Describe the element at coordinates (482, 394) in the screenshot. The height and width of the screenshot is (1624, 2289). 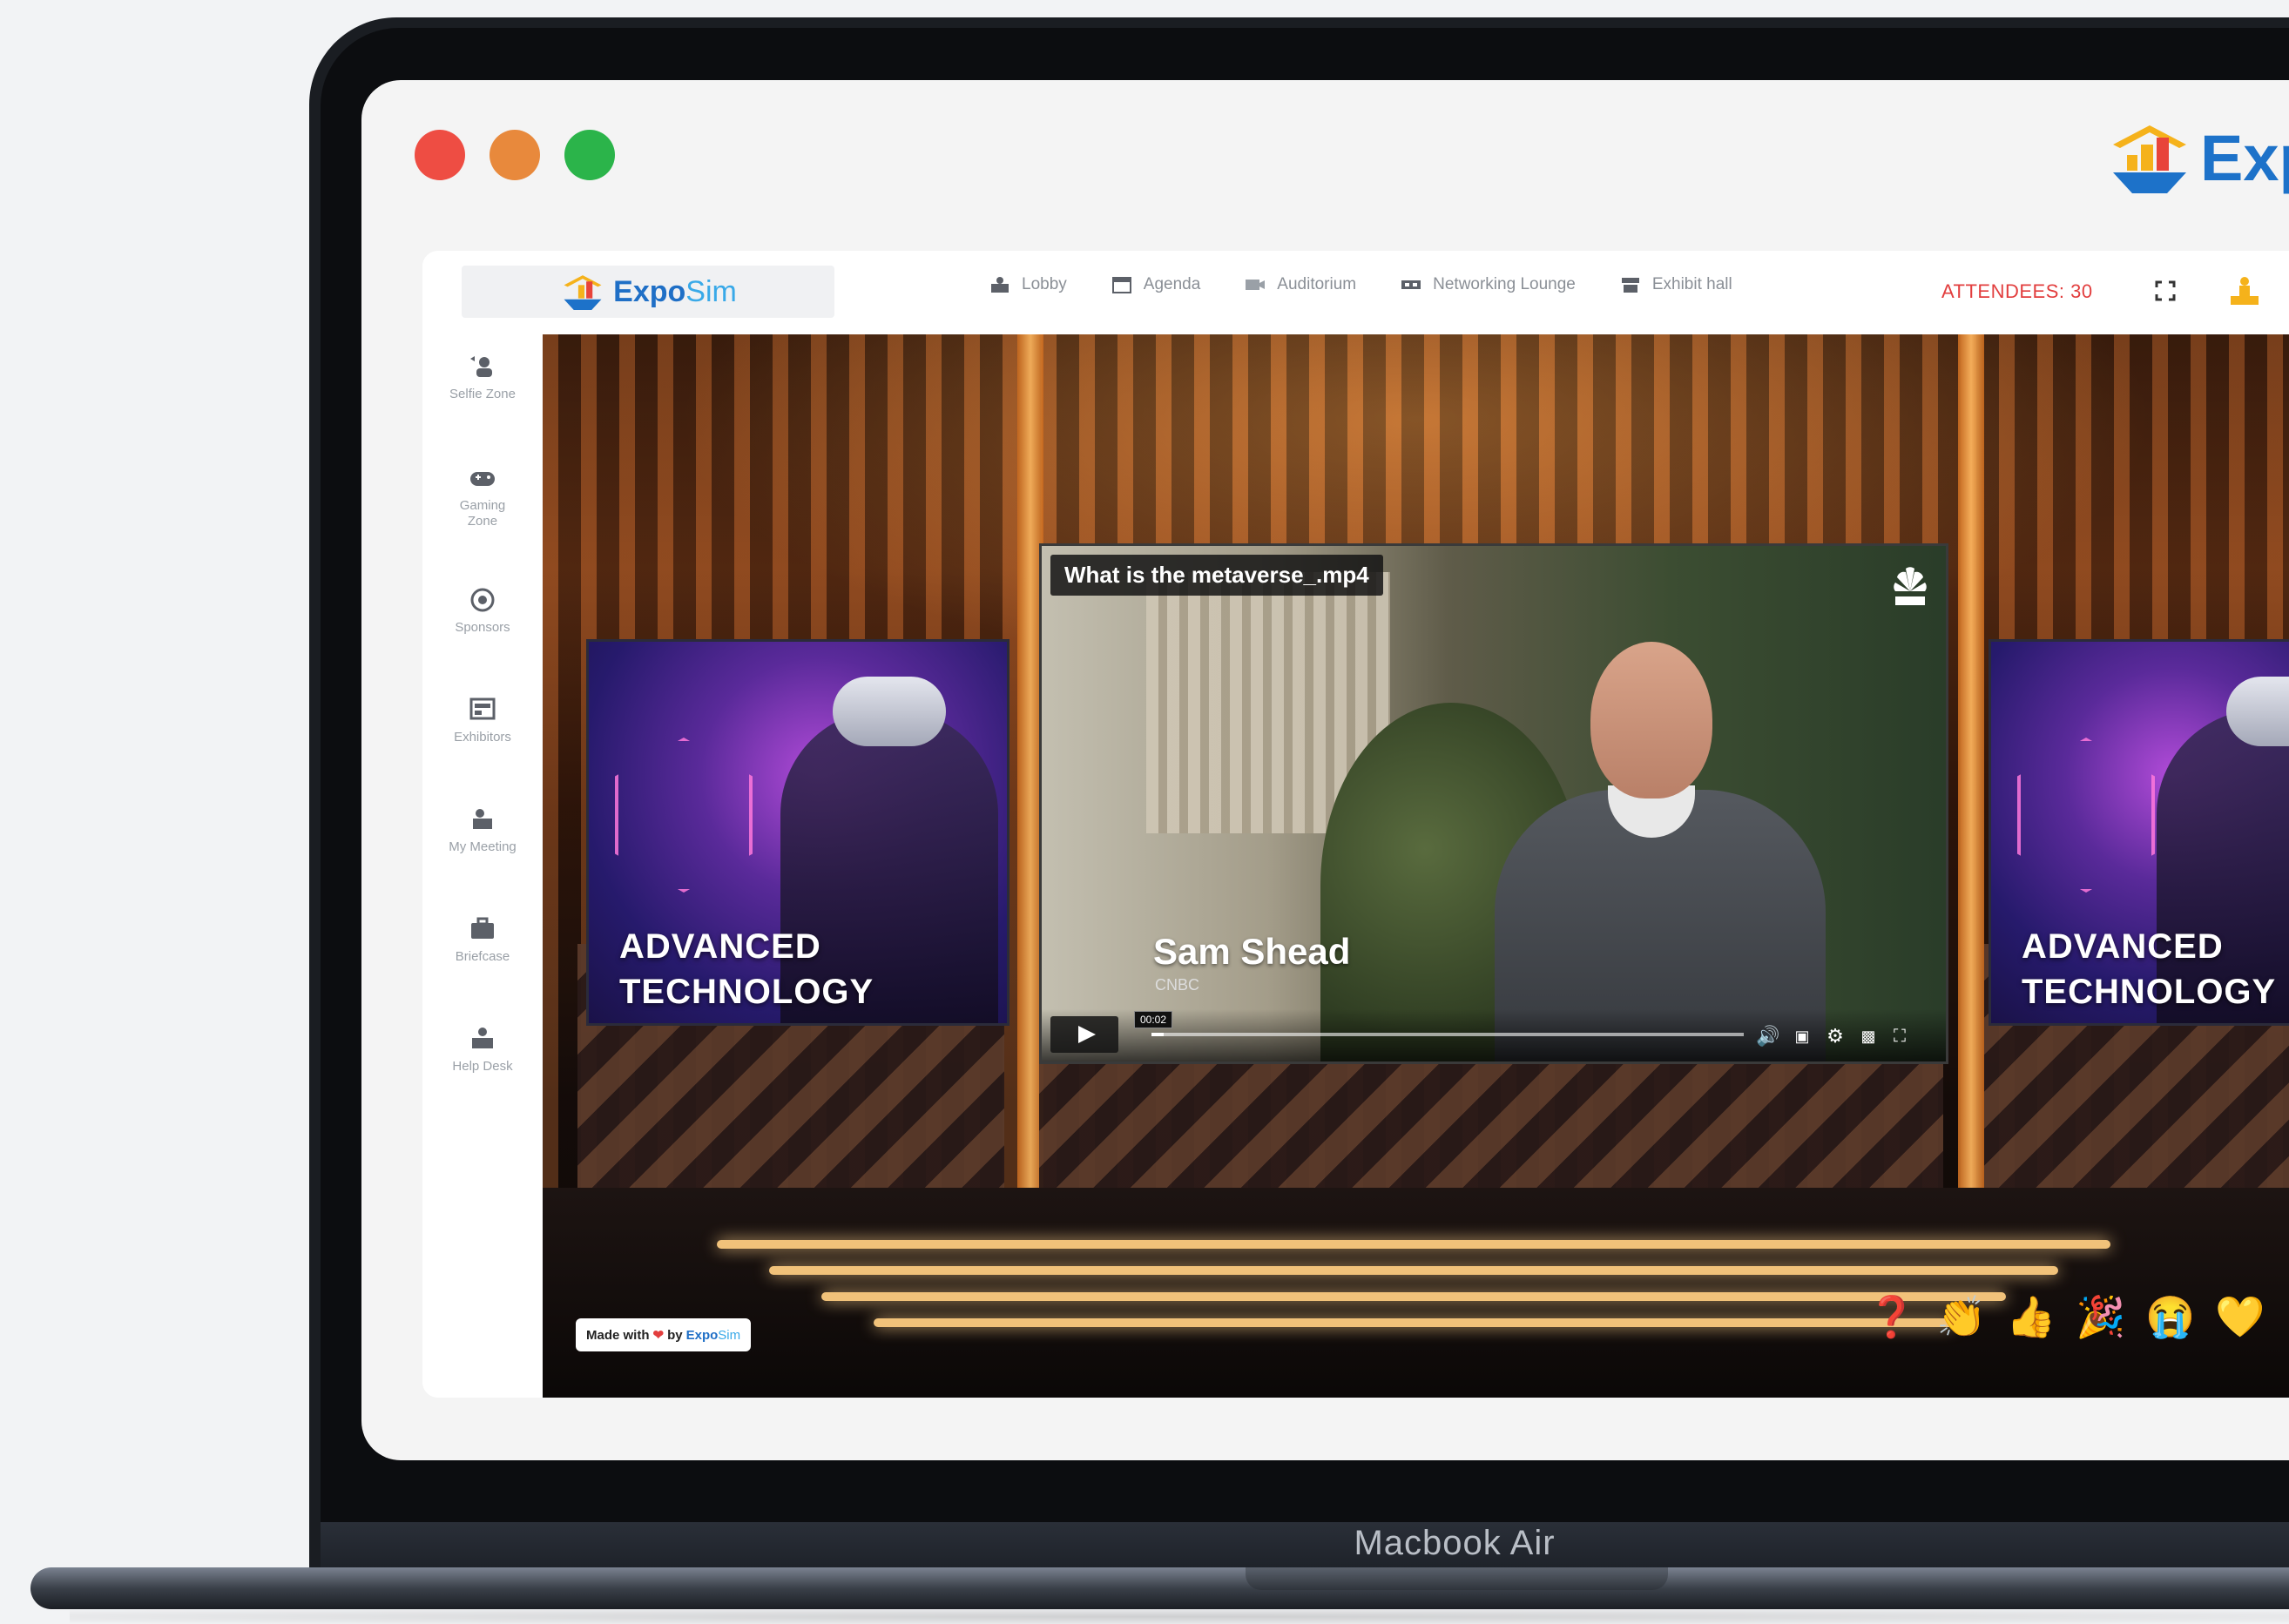
I see `sidebar-item-label: Selfie Zone` at that location.